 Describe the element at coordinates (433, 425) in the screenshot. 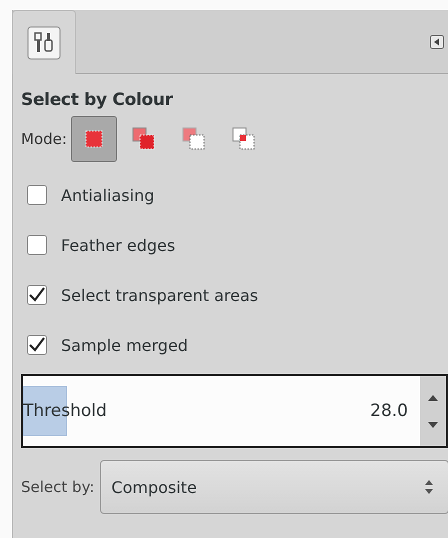

I see `decrement-icon` at that location.